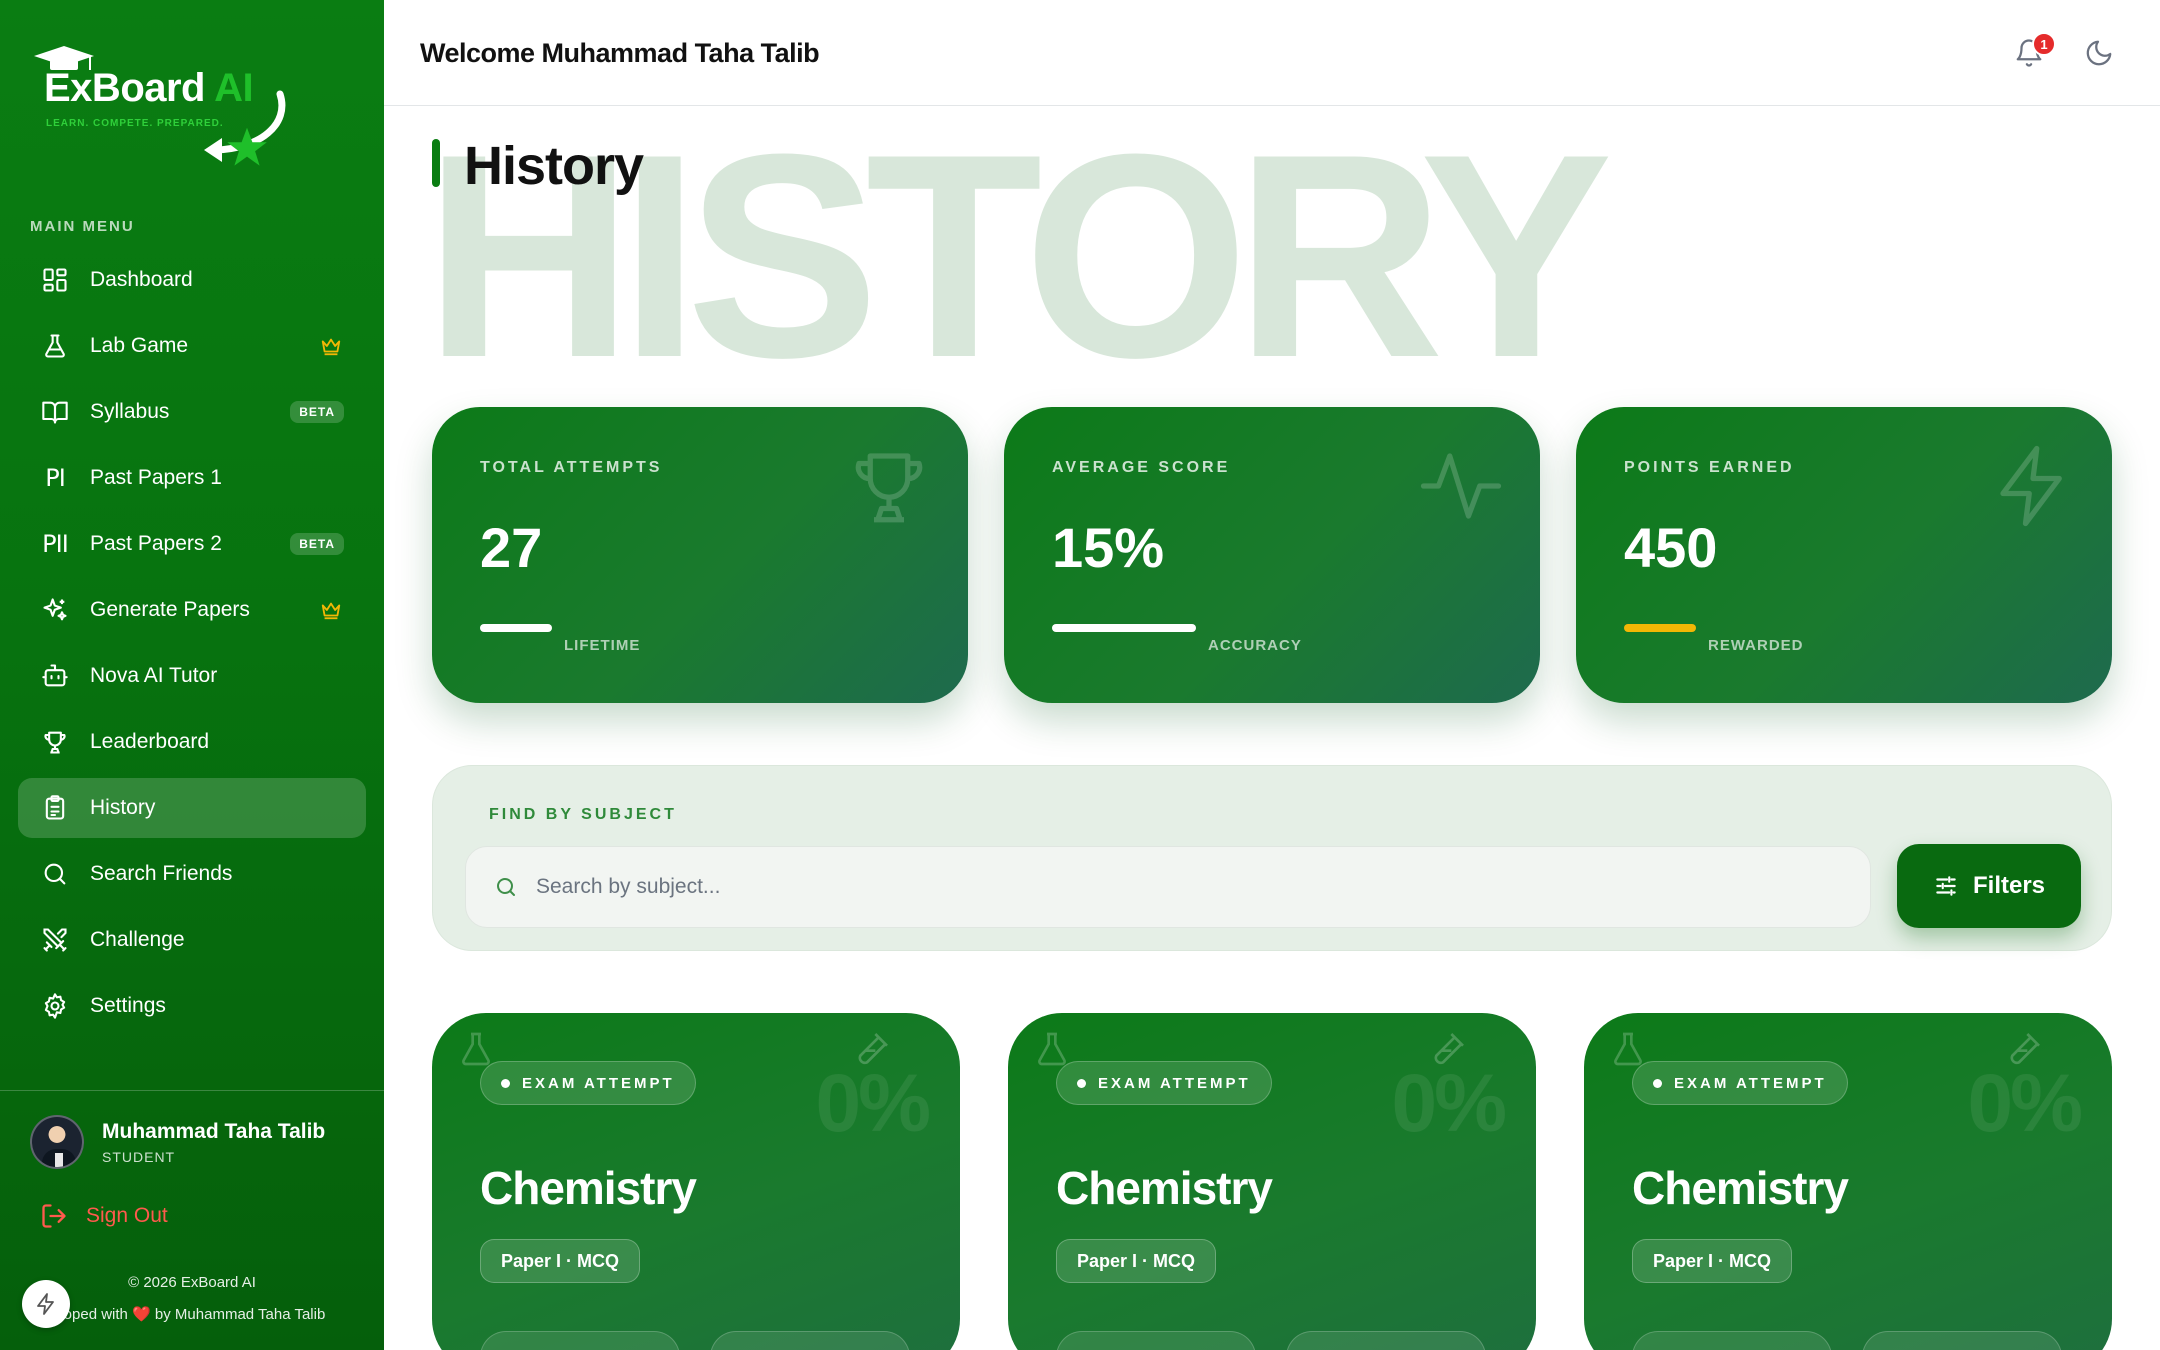 This screenshot has height=1350, width=2160. What do you see at coordinates (141, 1314) in the screenshot?
I see `heart-icon: ❤️` at bounding box center [141, 1314].